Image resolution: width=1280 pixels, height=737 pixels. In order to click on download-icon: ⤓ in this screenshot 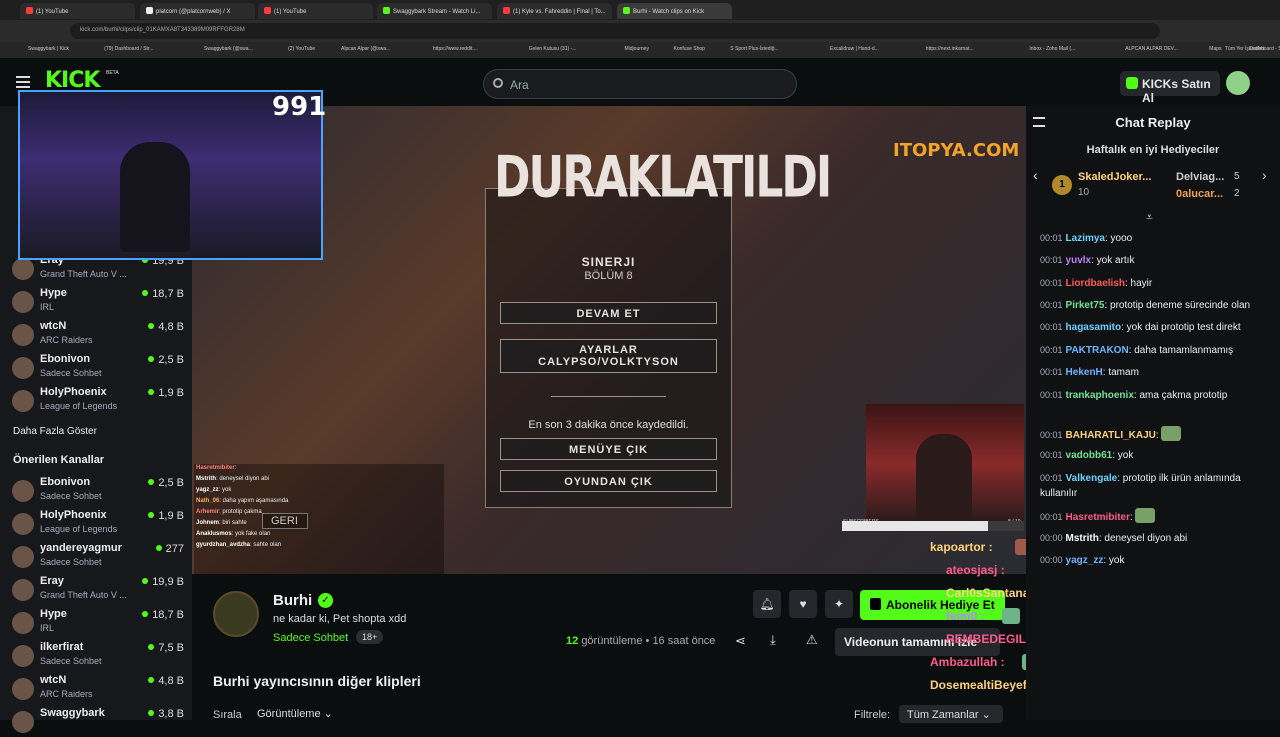, I will do `click(773, 640)`.